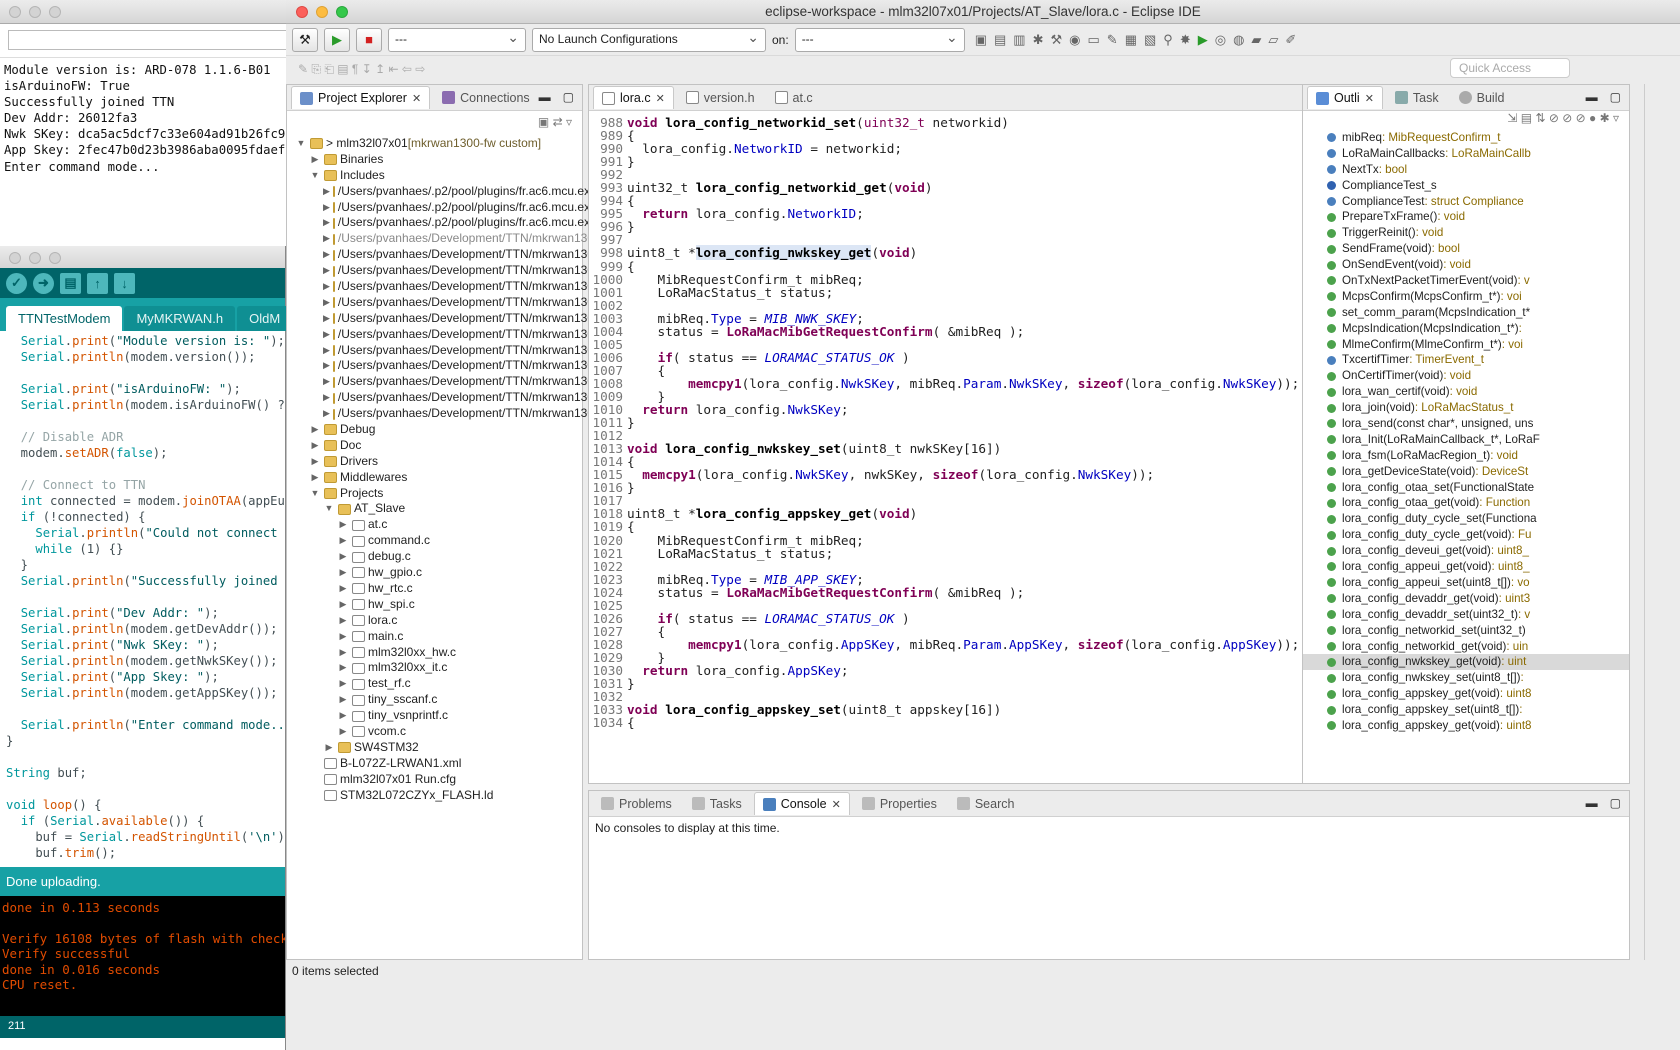 This screenshot has width=1680, height=1050. I want to click on minimize-window-button, so click(322, 12).